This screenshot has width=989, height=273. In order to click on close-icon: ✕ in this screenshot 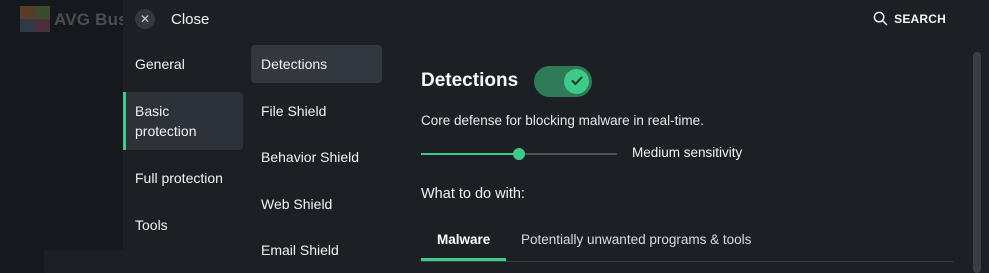, I will do `click(145, 19)`.